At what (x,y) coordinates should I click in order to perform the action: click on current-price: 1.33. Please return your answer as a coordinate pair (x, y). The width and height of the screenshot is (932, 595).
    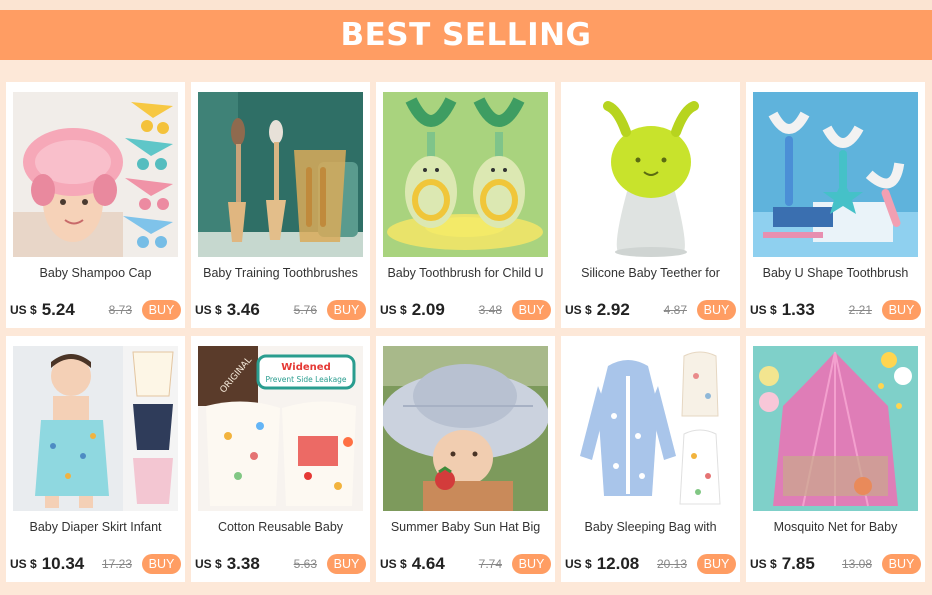
    Looking at the image, I should click on (798, 309).